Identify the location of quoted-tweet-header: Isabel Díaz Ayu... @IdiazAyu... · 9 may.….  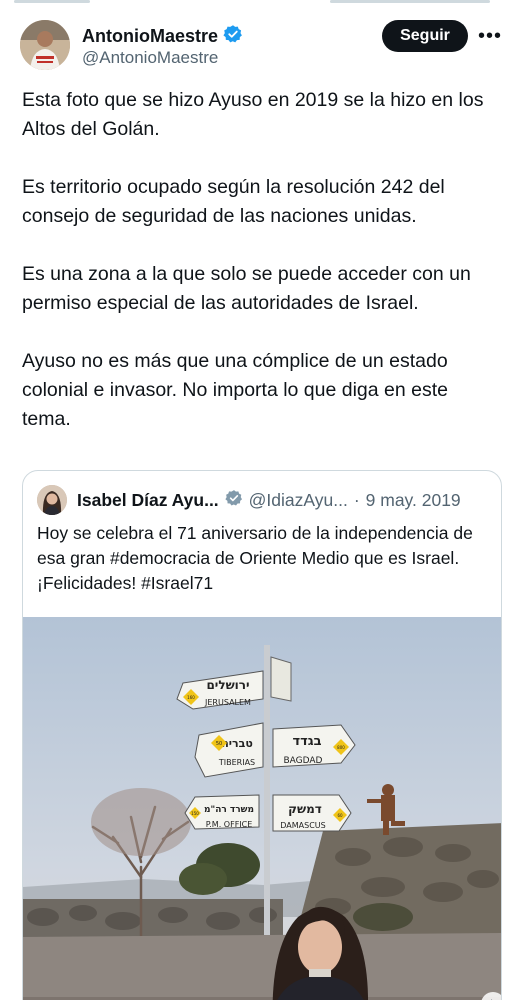
(267, 500).